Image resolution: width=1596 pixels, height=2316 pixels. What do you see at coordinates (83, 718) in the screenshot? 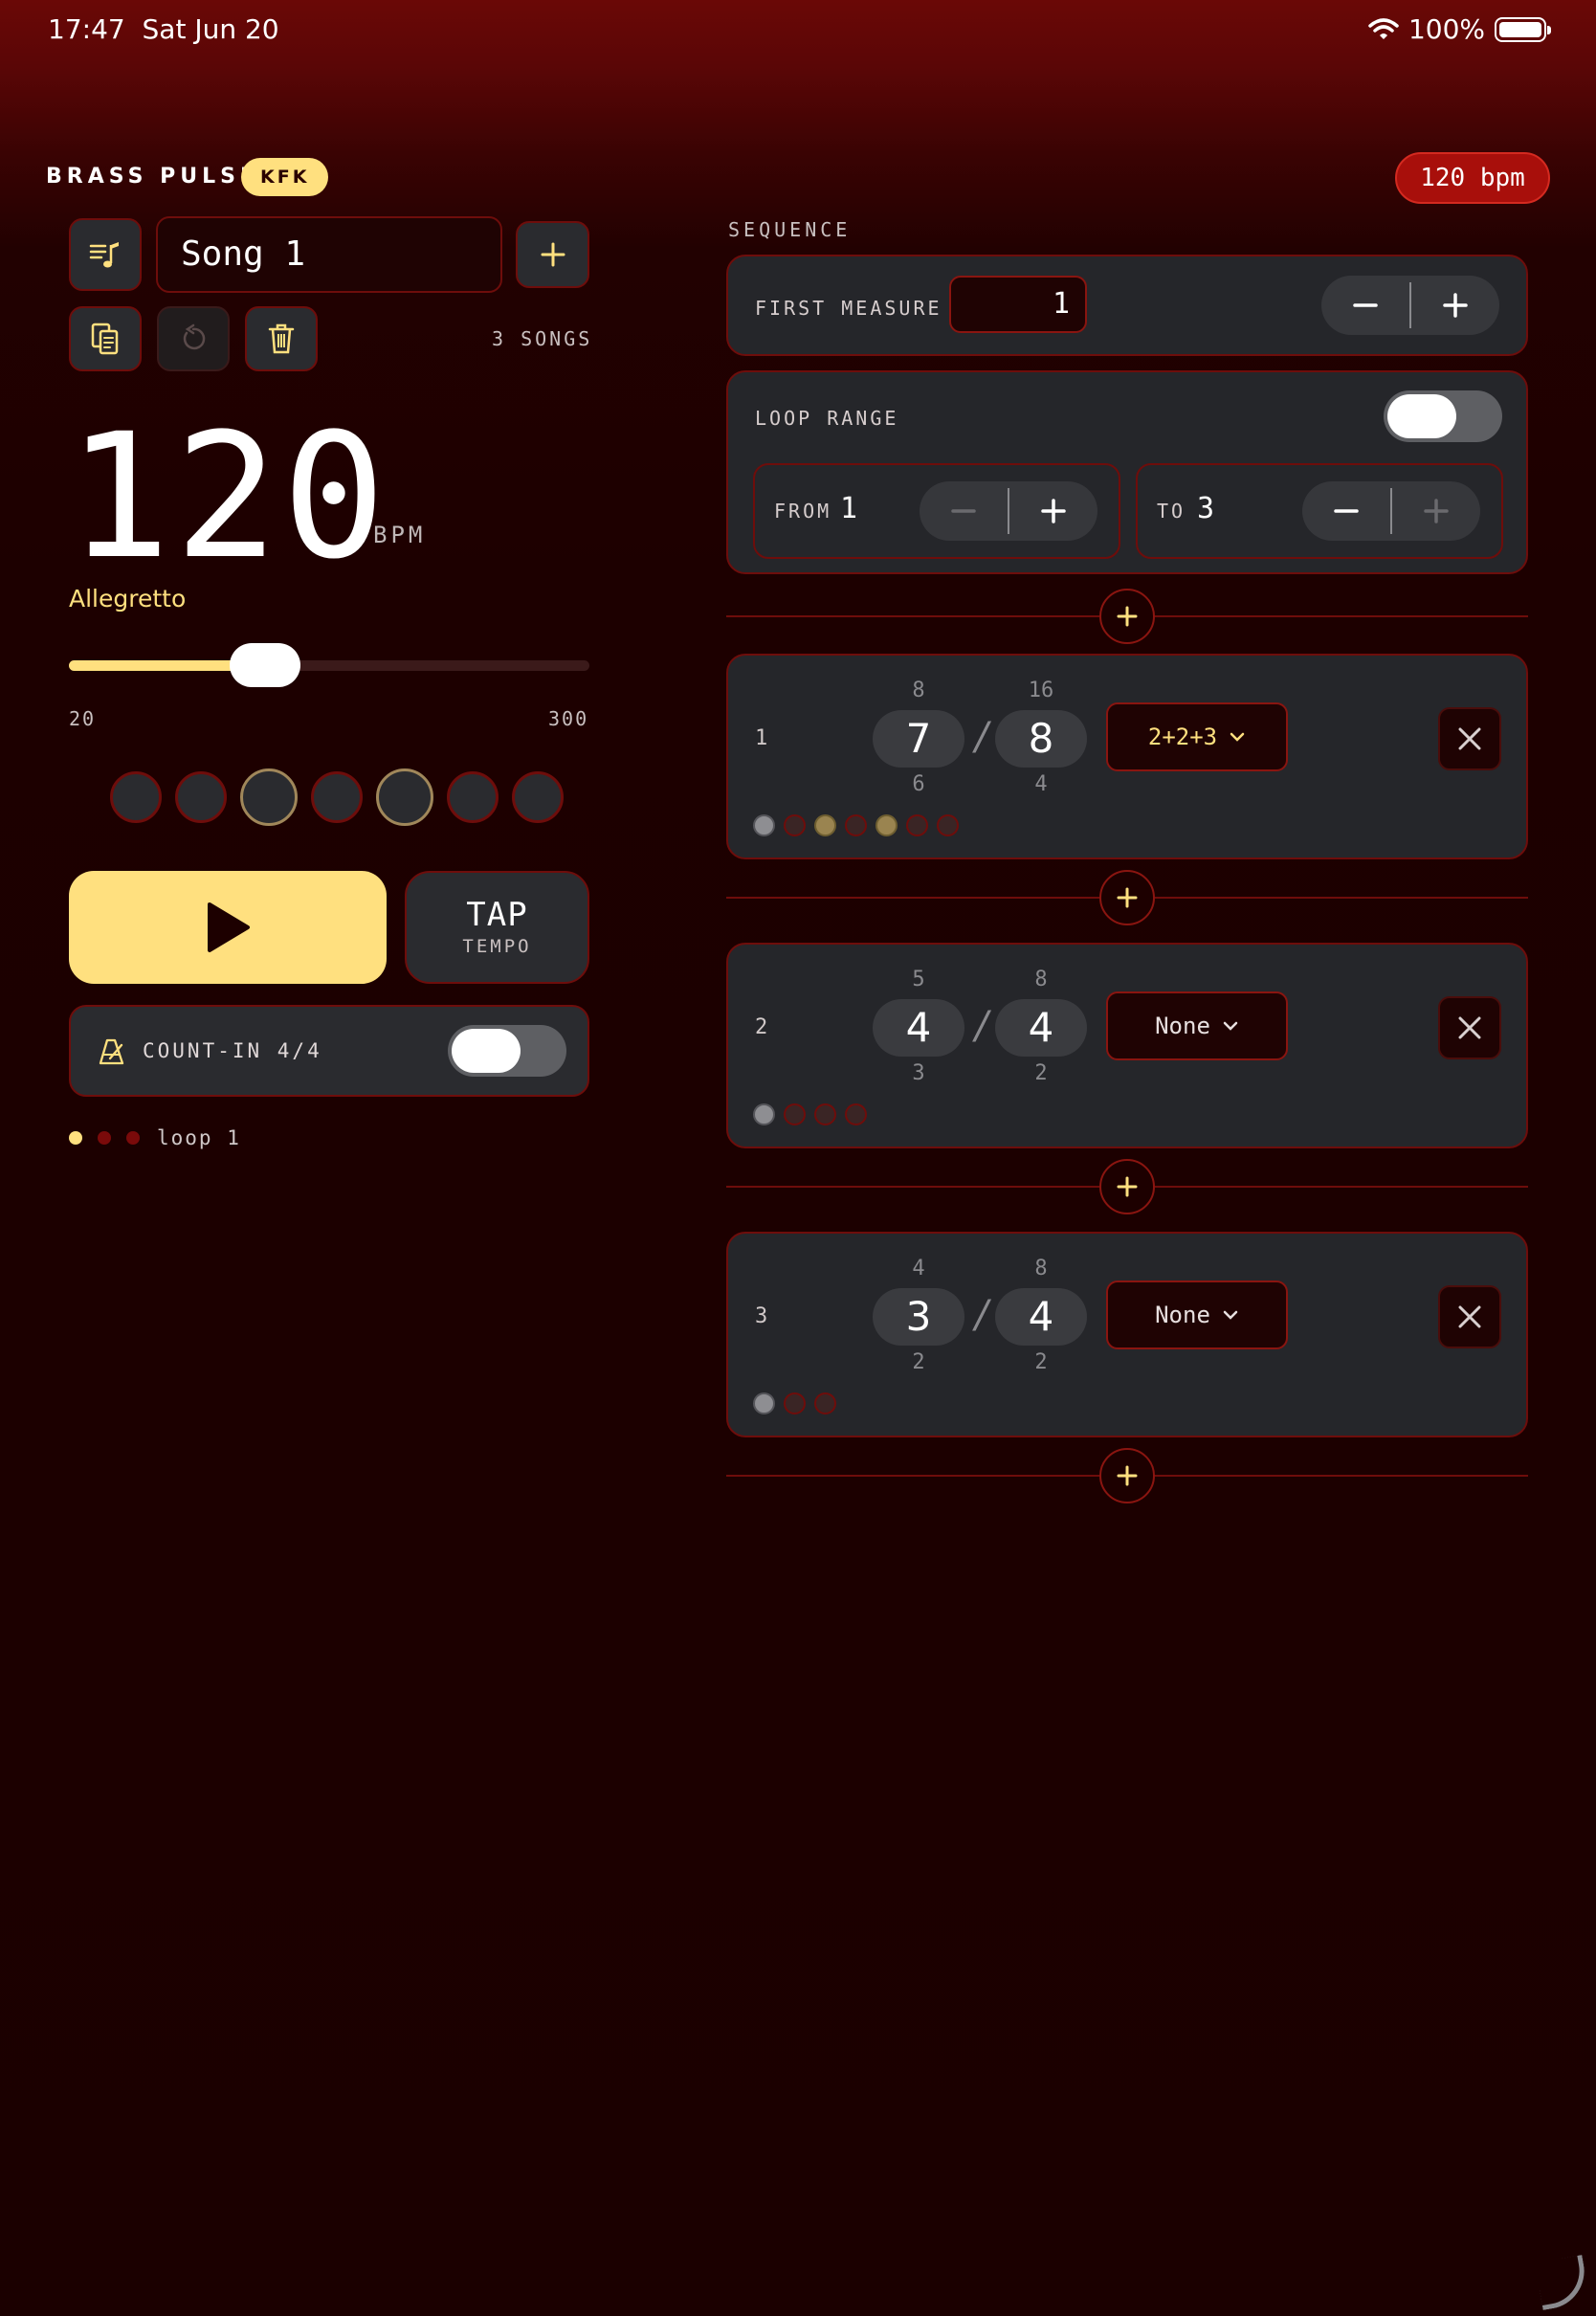
I see `slider-min-label: 20` at bounding box center [83, 718].